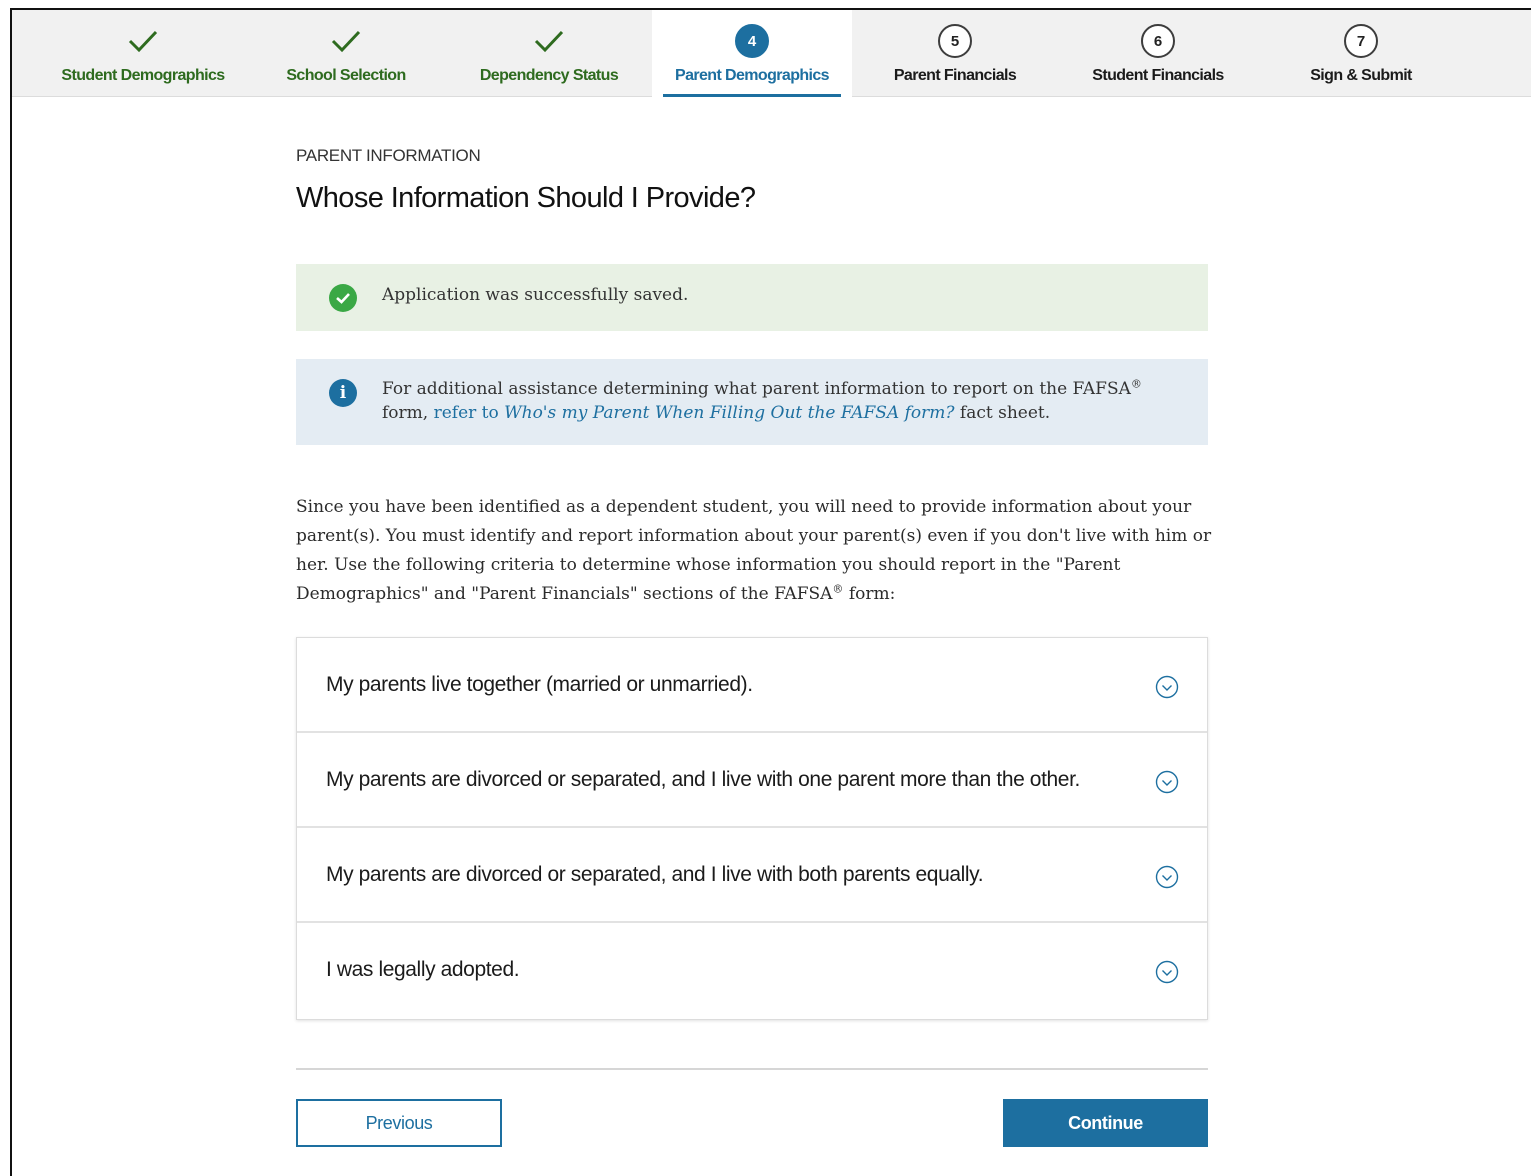 The height and width of the screenshot is (1176, 1531). I want to click on step-number: 4, so click(752, 41).